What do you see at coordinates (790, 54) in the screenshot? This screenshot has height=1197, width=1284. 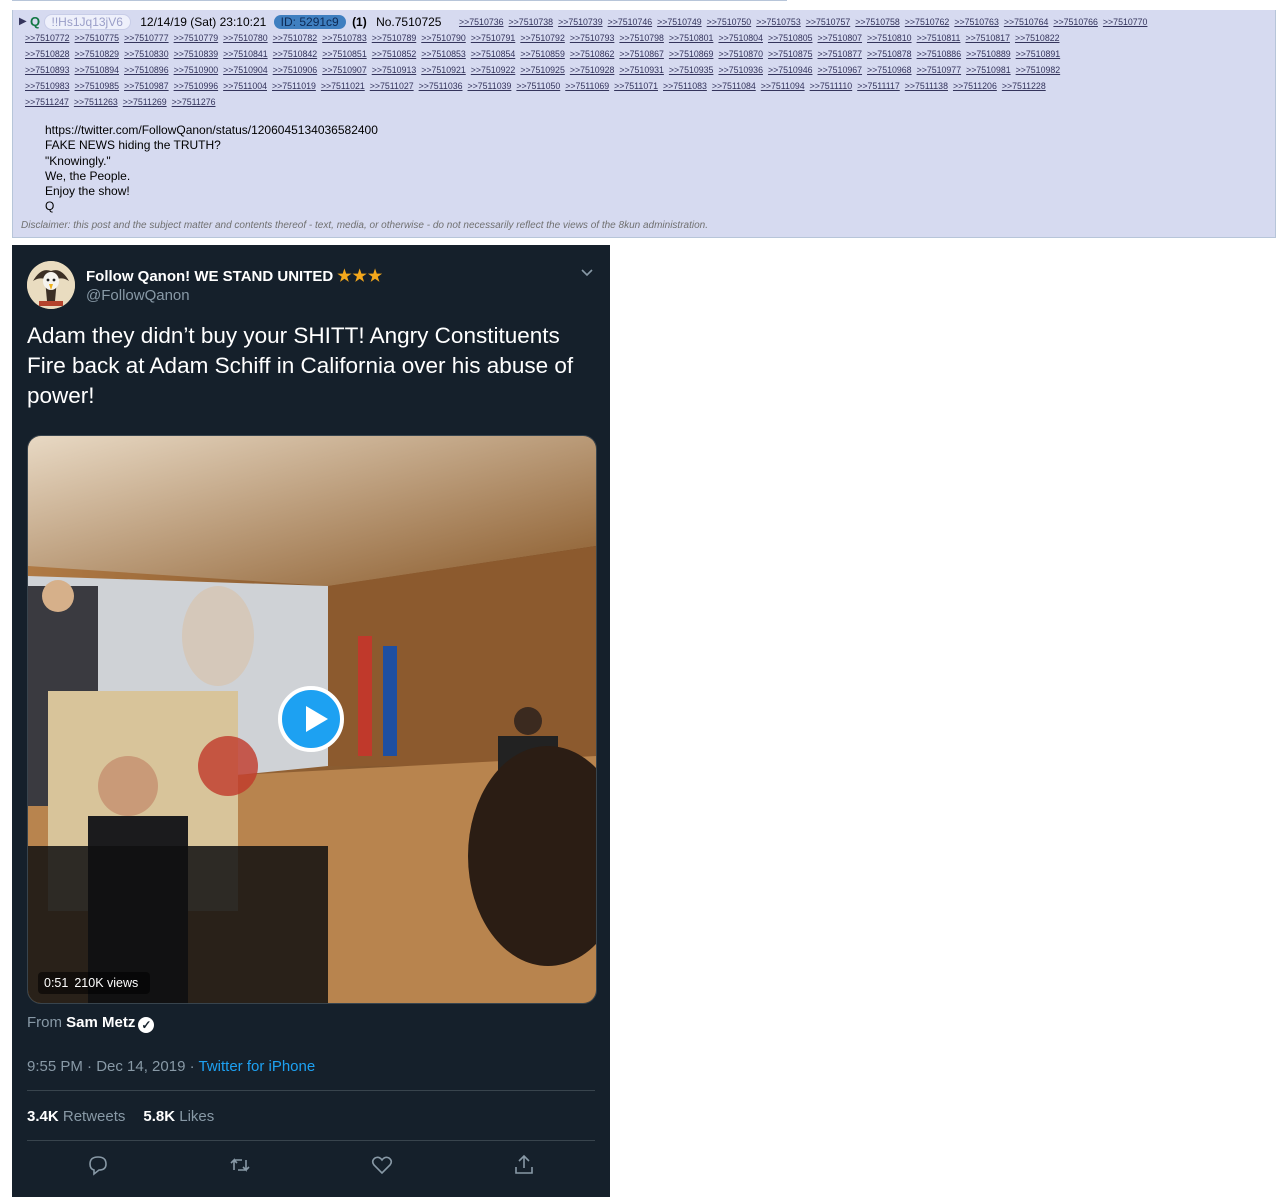 I see `backlink: >>7510875` at bounding box center [790, 54].